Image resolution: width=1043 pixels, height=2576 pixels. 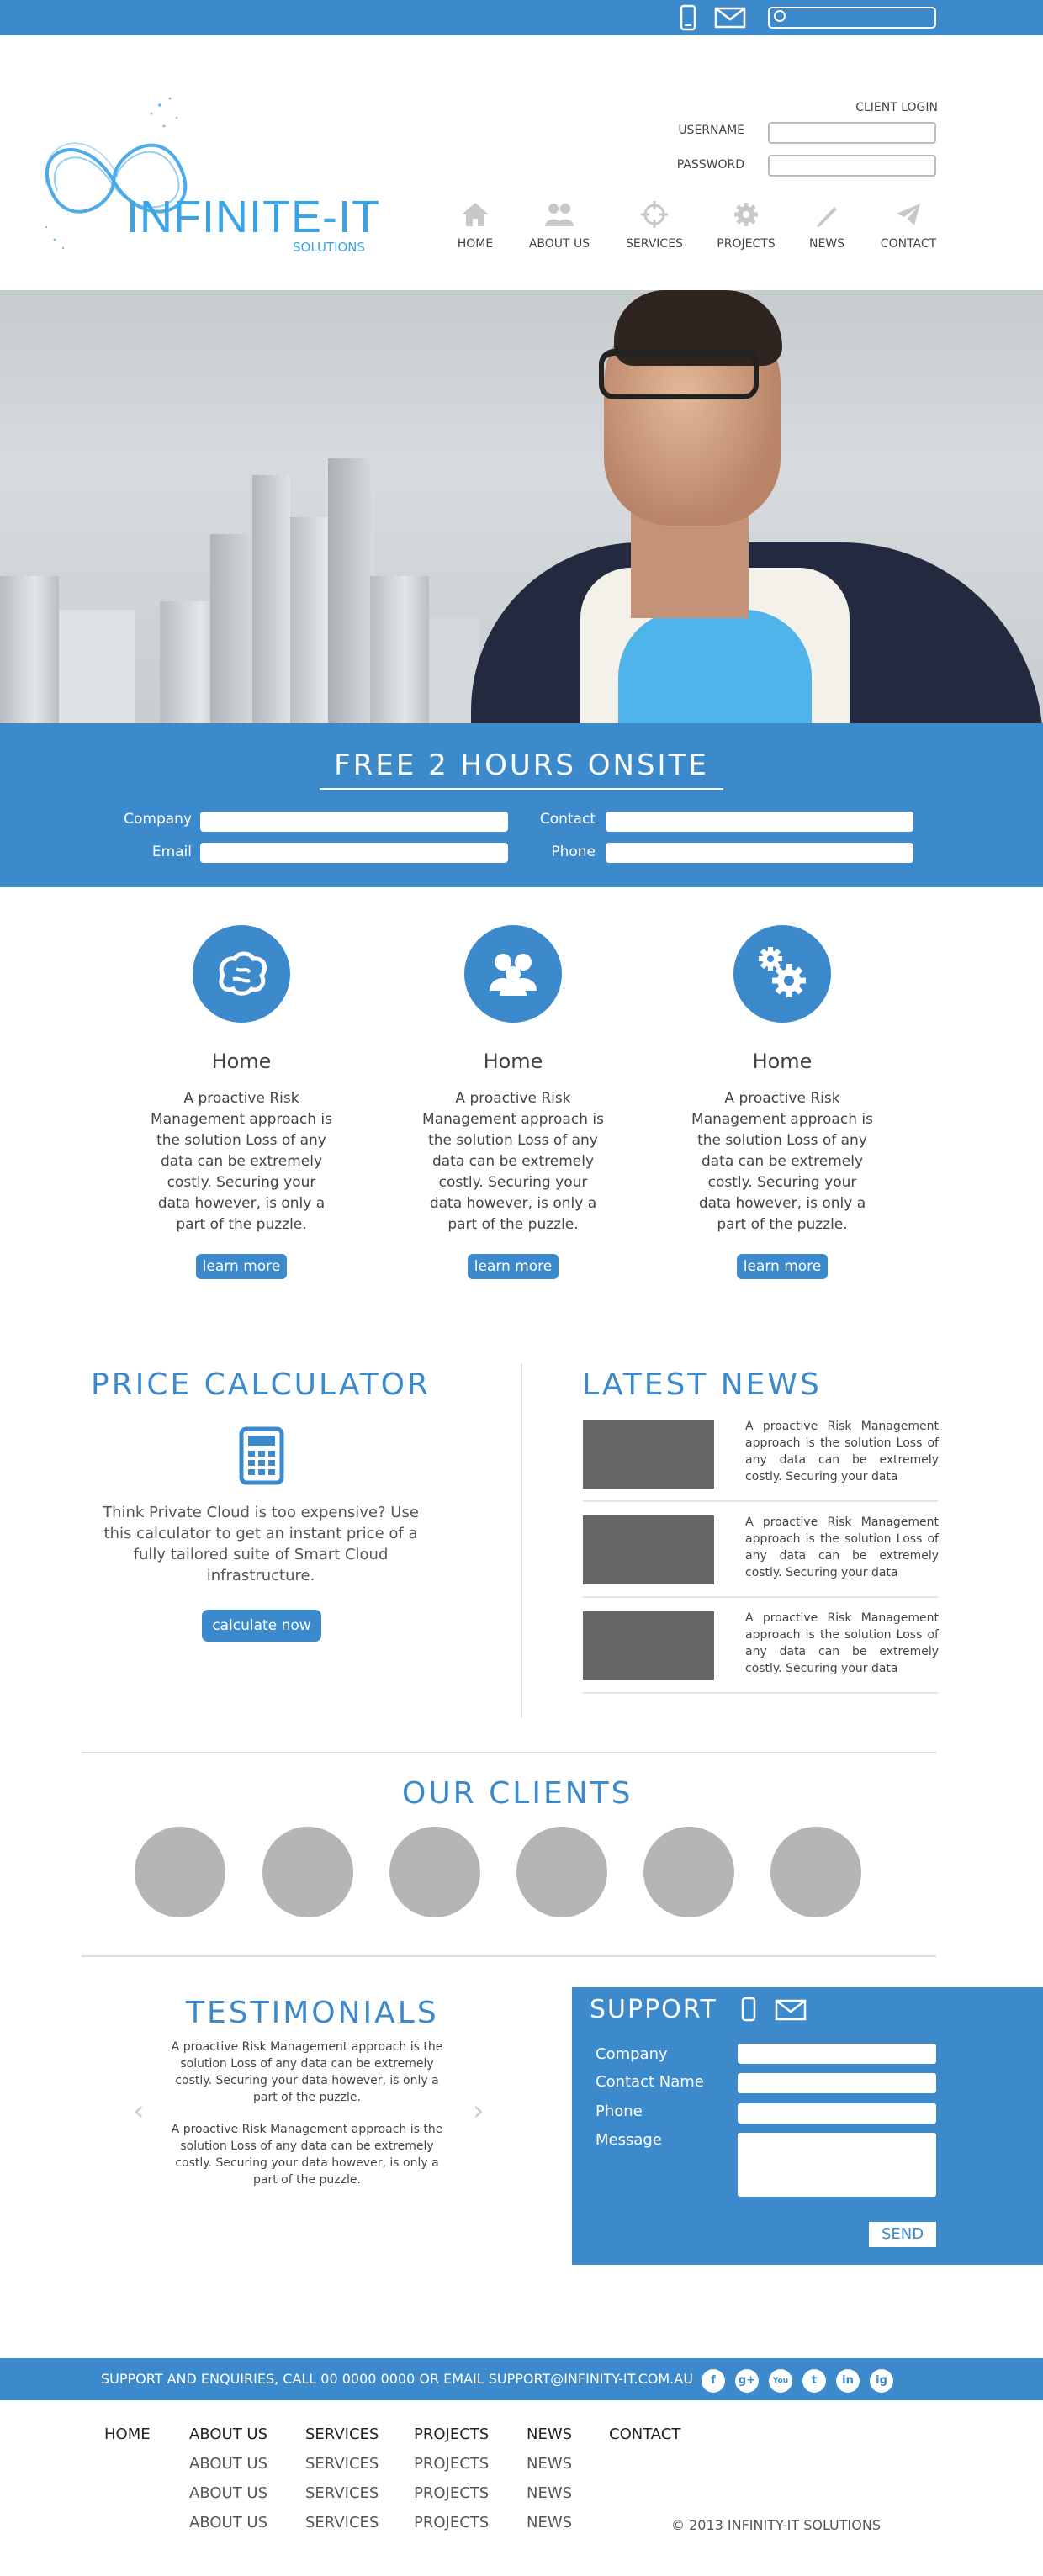 What do you see at coordinates (852, 133) in the screenshot?
I see `username-field` at bounding box center [852, 133].